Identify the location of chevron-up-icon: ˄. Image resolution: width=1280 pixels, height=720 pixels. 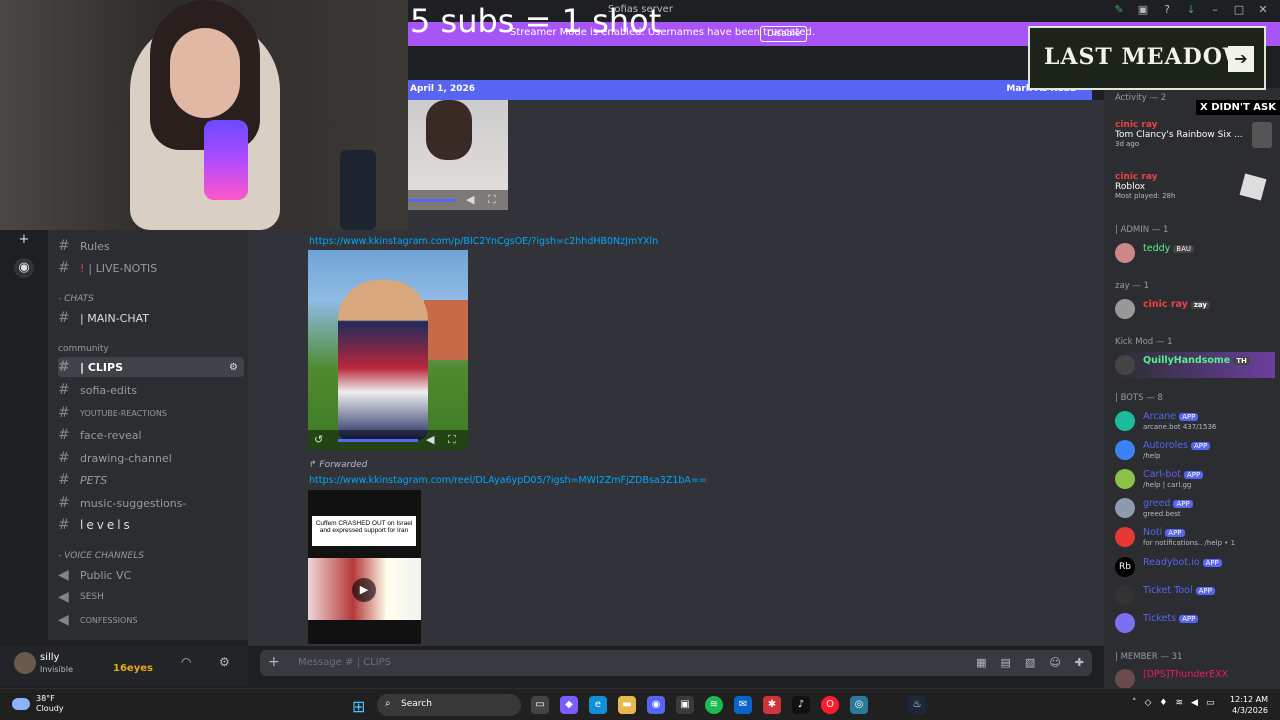
(1134, 703).